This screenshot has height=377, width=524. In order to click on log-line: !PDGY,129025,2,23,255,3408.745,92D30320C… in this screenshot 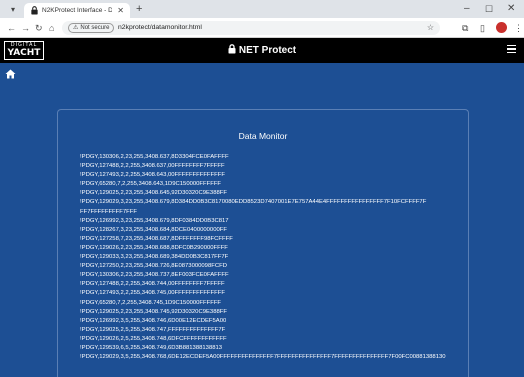, I will do `click(153, 311)`.